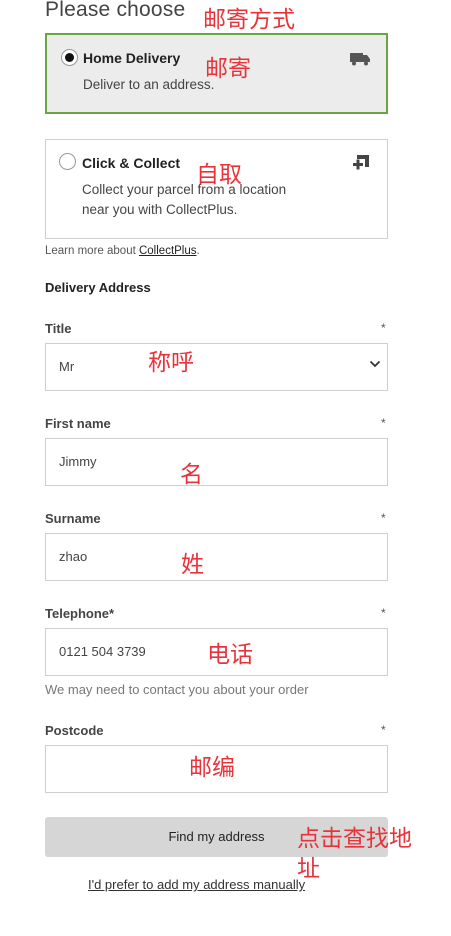 The image size is (451, 936). What do you see at coordinates (98, 287) in the screenshot?
I see `delivery-address-title: Delivery Address` at bounding box center [98, 287].